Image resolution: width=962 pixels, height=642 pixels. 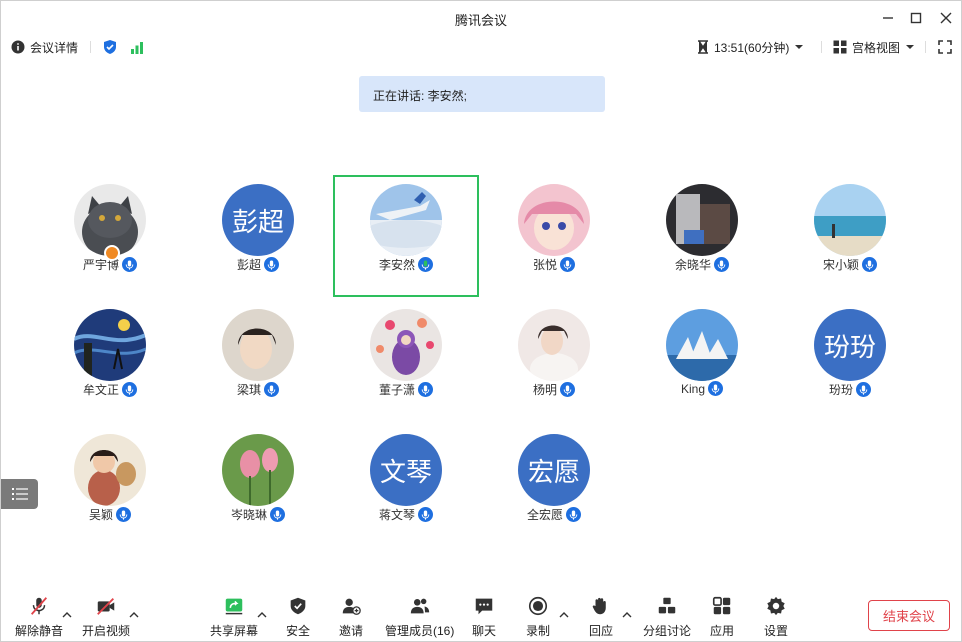 What do you see at coordinates (925, 47) in the screenshot?
I see `divider` at bounding box center [925, 47].